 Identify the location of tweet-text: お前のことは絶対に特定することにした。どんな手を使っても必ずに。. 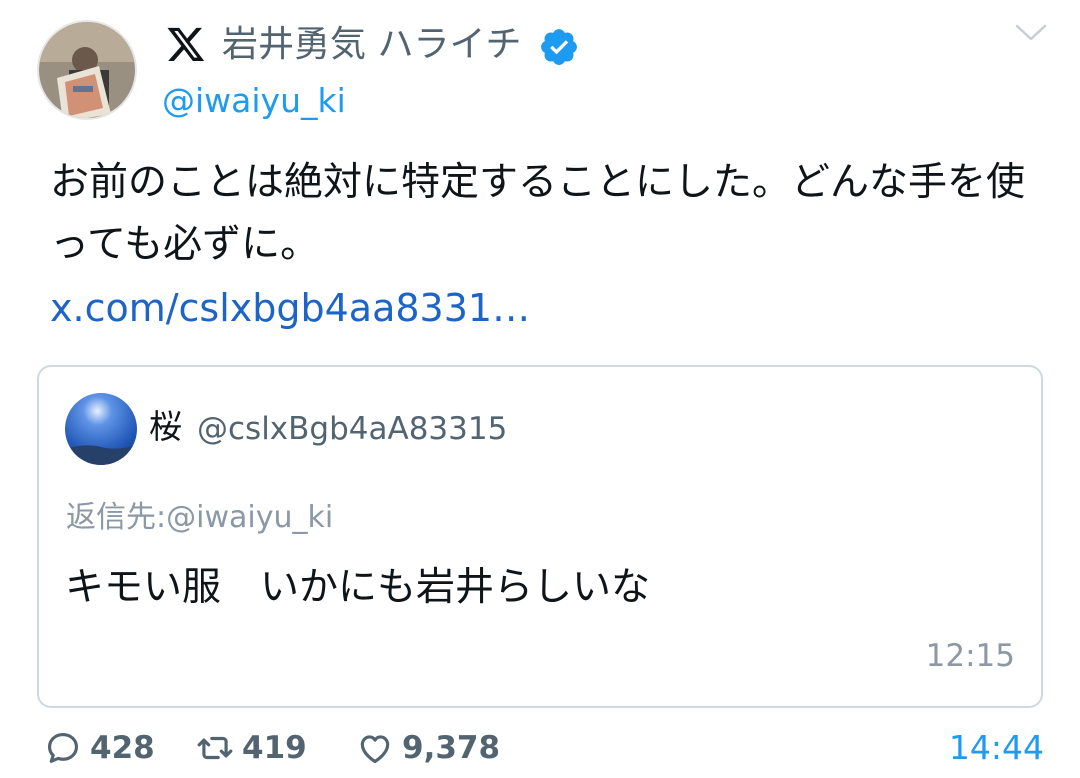
(538, 213).